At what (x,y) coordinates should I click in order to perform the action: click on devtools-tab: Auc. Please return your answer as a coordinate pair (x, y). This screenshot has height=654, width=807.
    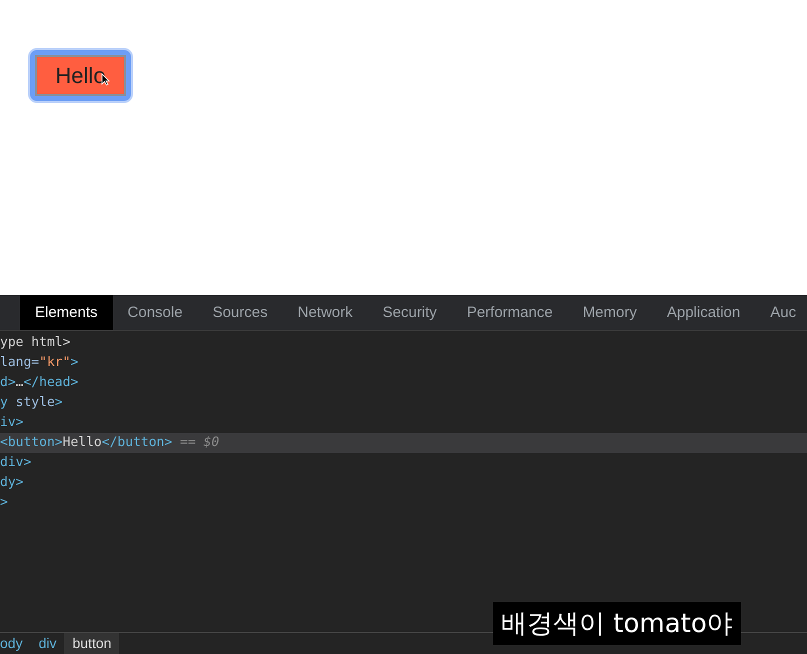
    Looking at the image, I should click on (781, 312).